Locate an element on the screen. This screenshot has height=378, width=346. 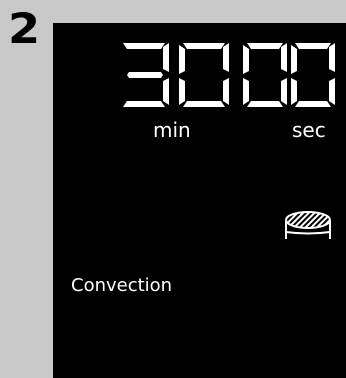
minutes-unit-label: min is located at coordinates (172, 130).